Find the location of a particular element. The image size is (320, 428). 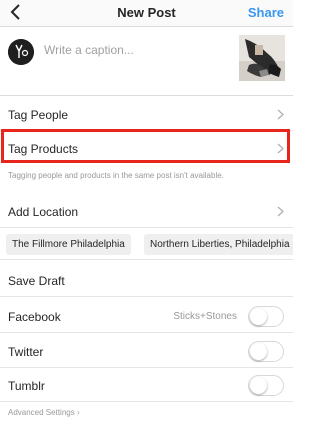

tag-people-label: Tag People is located at coordinates (38, 115).